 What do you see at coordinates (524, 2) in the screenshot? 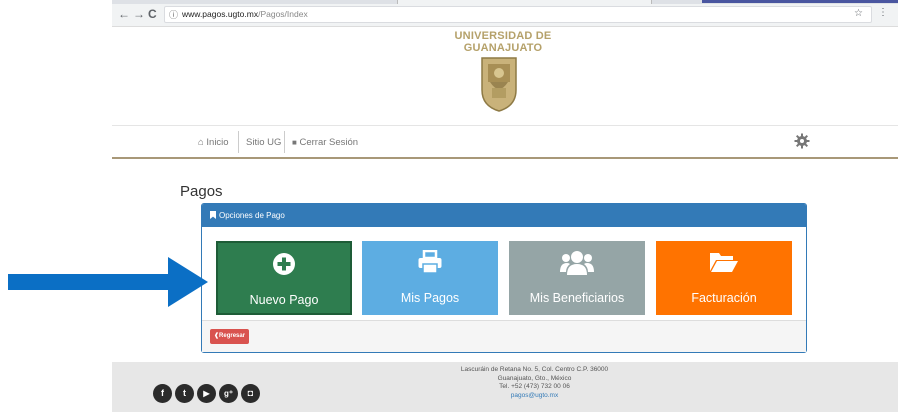
I see `browser-tab` at bounding box center [524, 2].